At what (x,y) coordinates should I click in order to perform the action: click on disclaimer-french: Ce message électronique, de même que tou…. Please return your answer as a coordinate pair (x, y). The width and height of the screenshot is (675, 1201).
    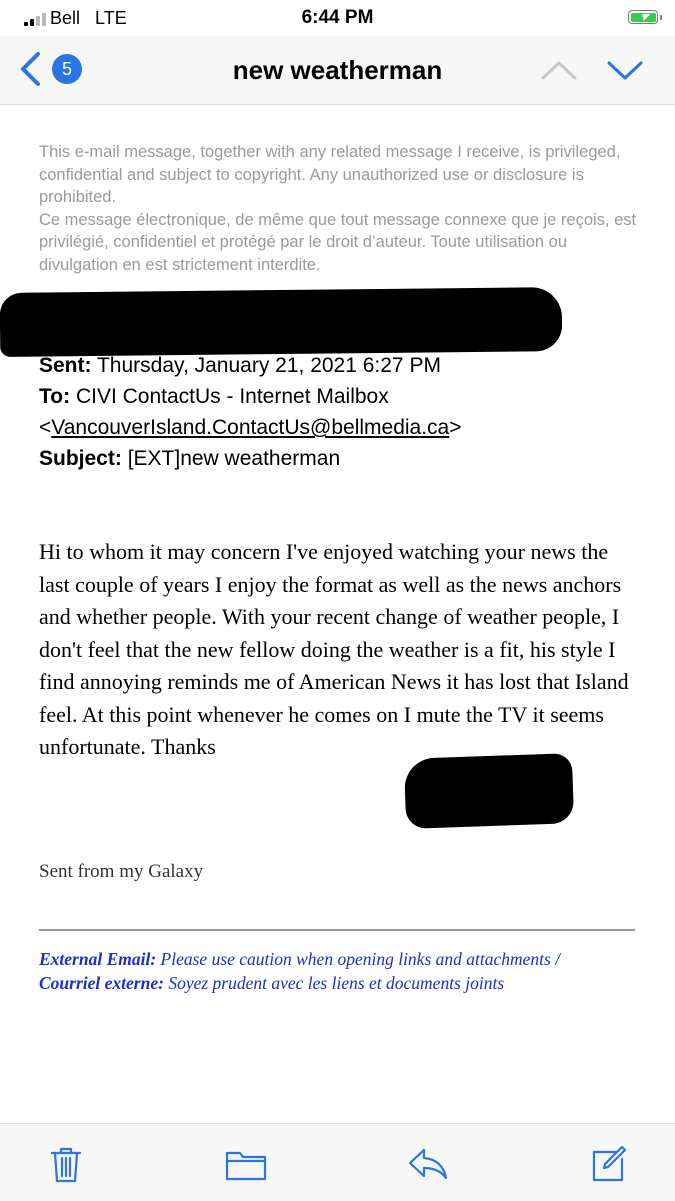
    Looking at the image, I should click on (338, 242).